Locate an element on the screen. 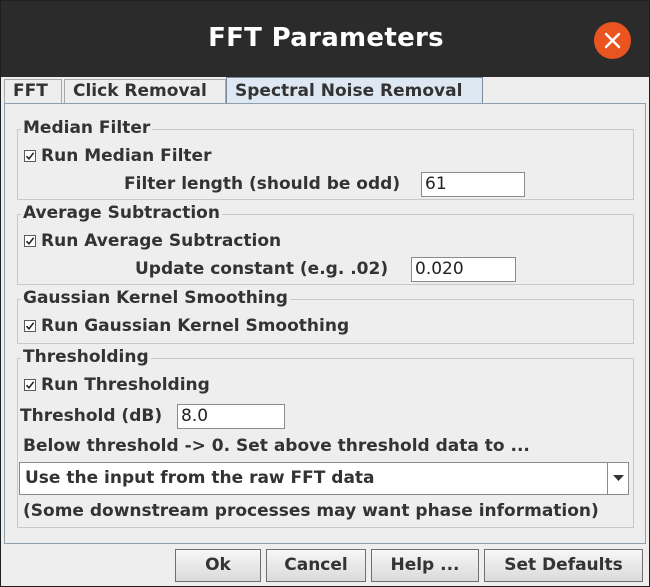  tab-fft: FFT is located at coordinates (33, 91).